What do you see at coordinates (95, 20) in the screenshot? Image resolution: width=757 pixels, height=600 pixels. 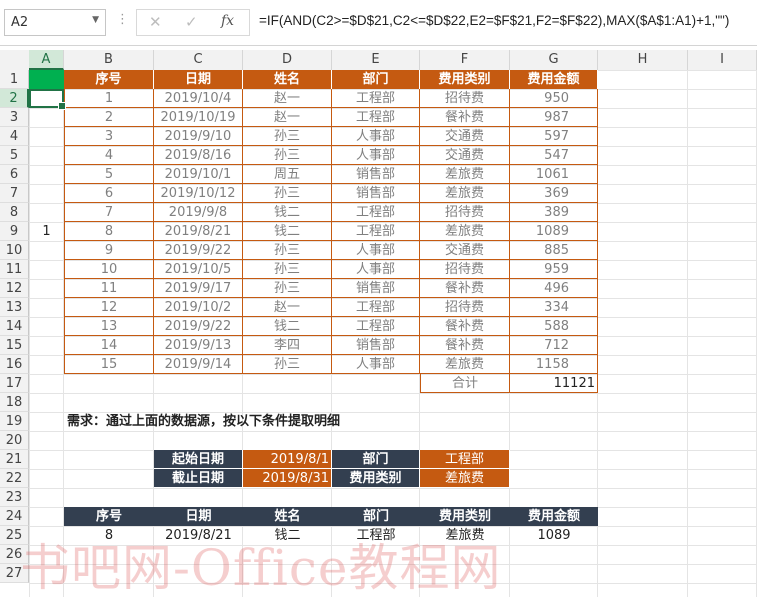 I see `chevron-down-icon: ▼` at bounding box center [95, 20].